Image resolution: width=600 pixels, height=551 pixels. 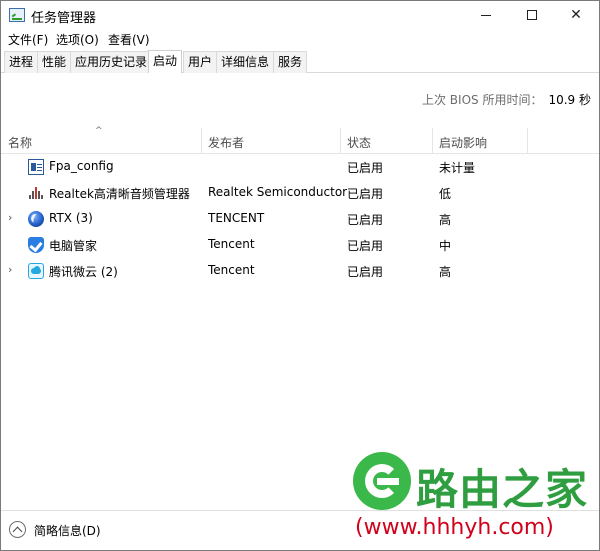 I want to click on maximize-button, so click(x=532, y=15).